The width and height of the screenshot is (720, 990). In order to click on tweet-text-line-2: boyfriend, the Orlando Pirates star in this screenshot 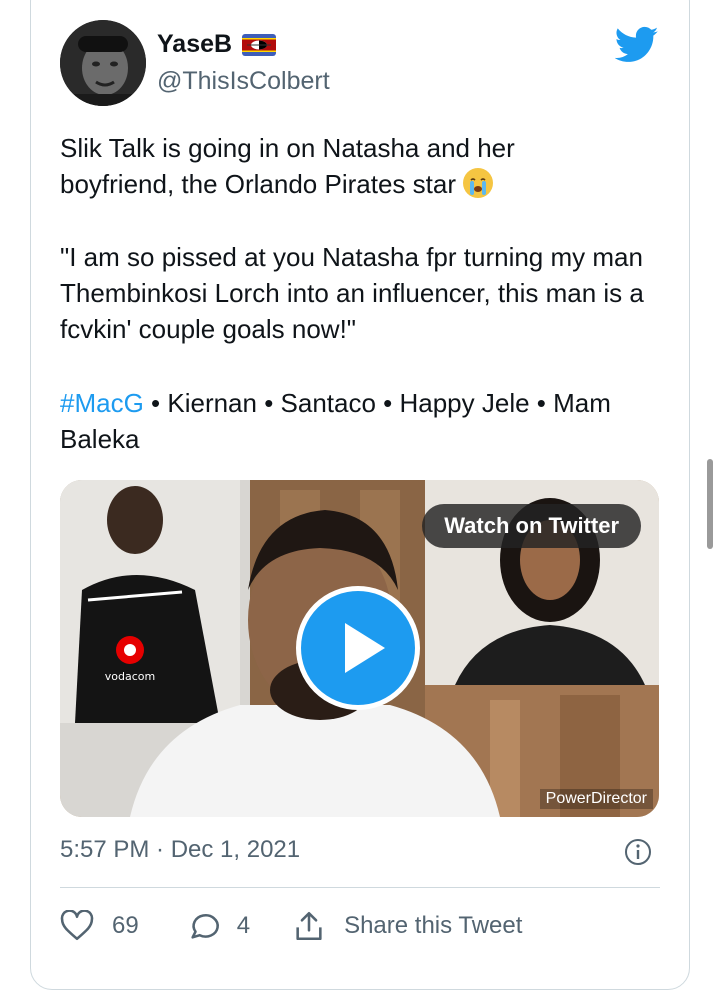, I will do `click(258, 184)`.